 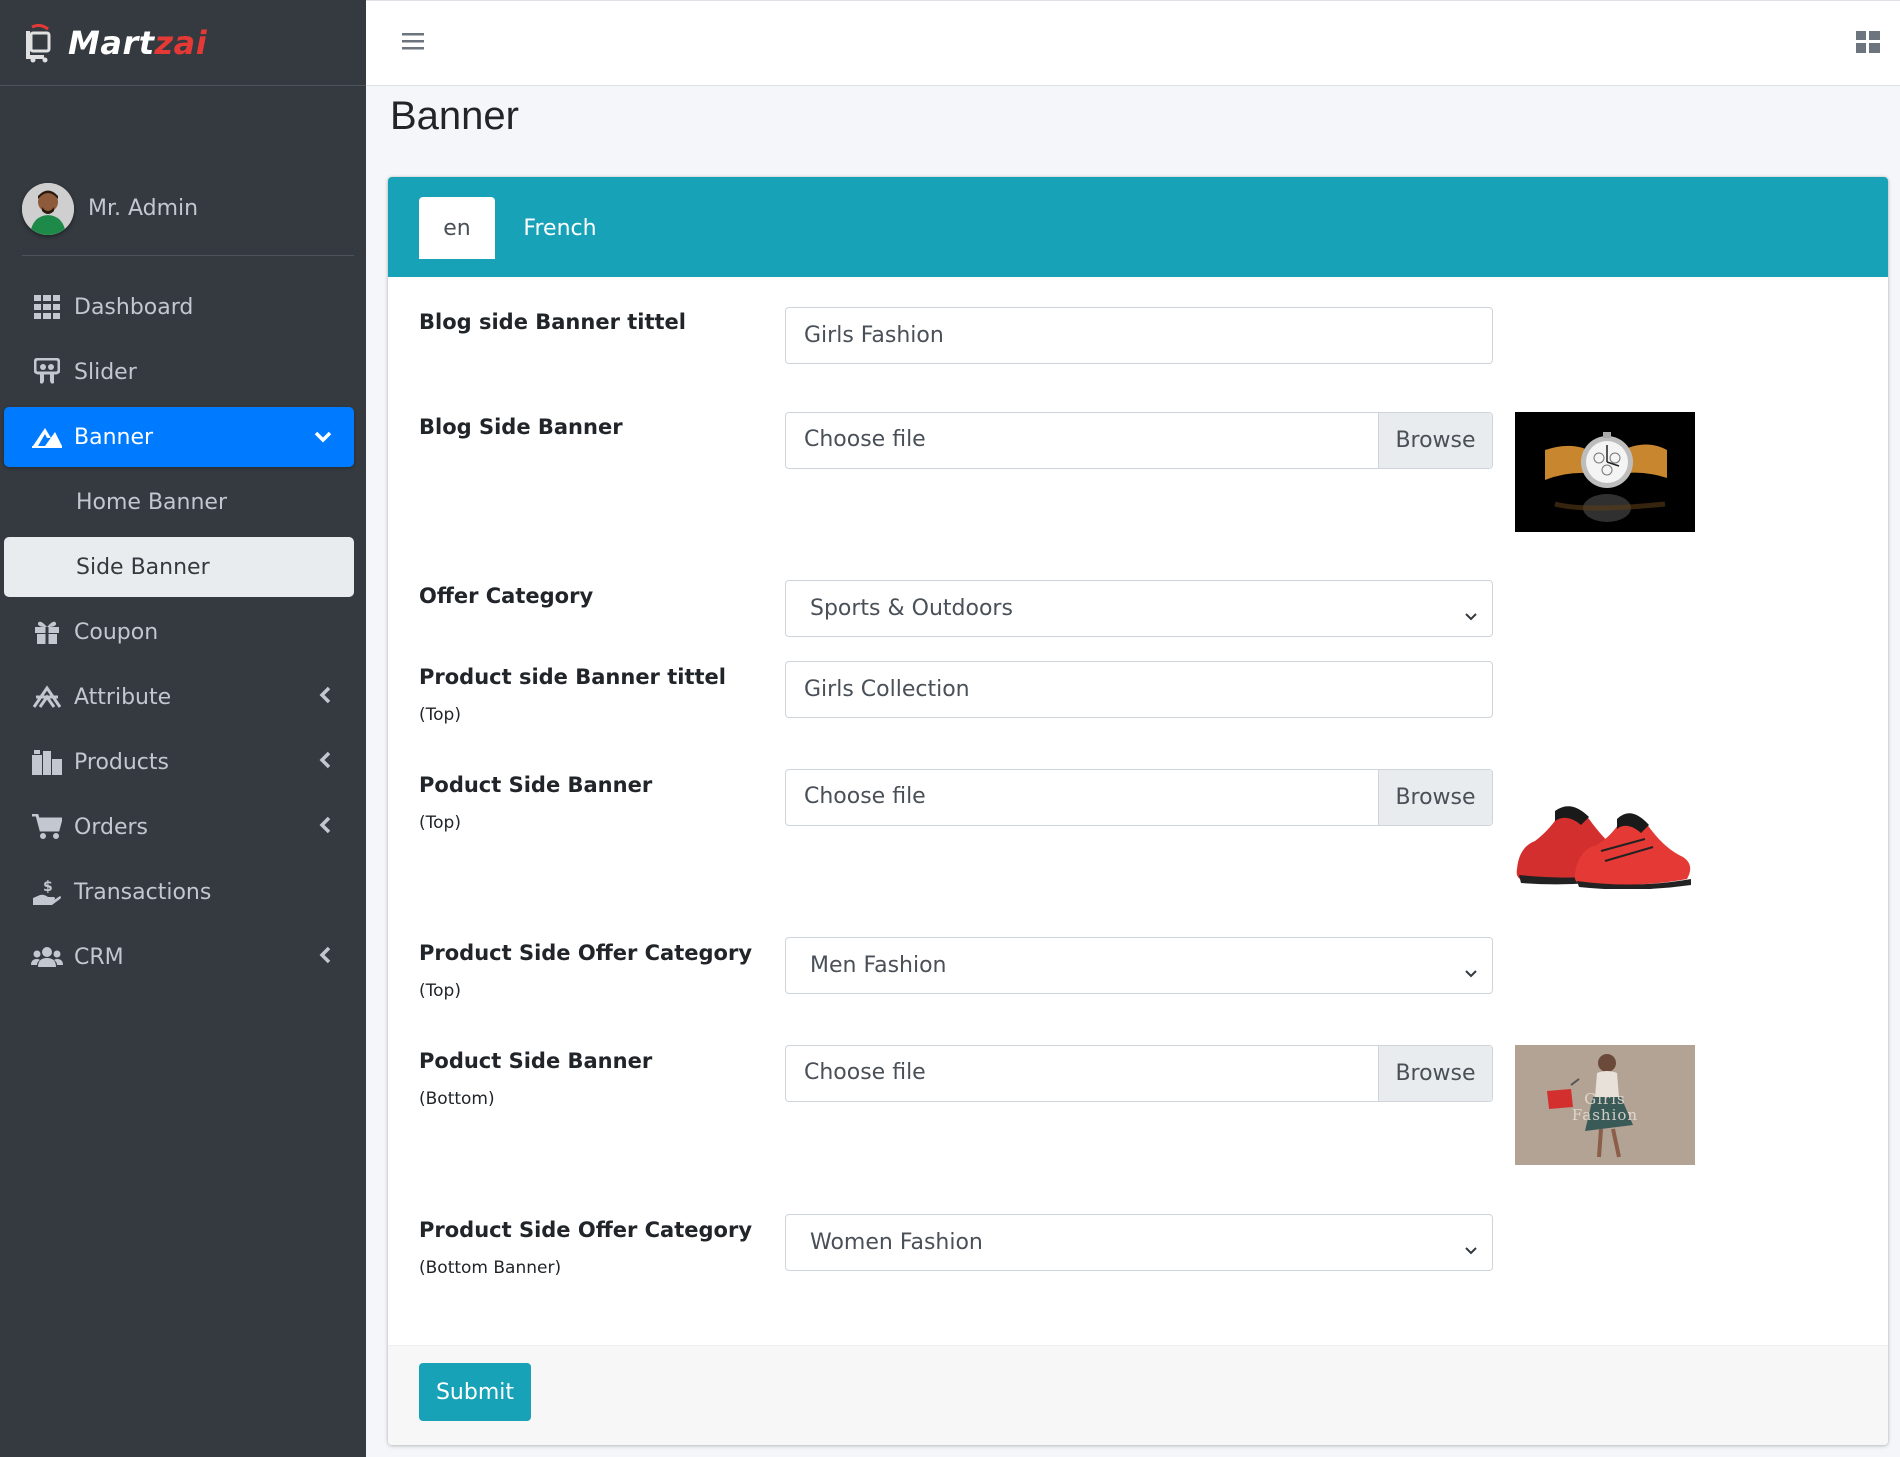 I want to click on poduct-banner-bottom-label: Poduct Side Banner, so click(x=536, y=1061).